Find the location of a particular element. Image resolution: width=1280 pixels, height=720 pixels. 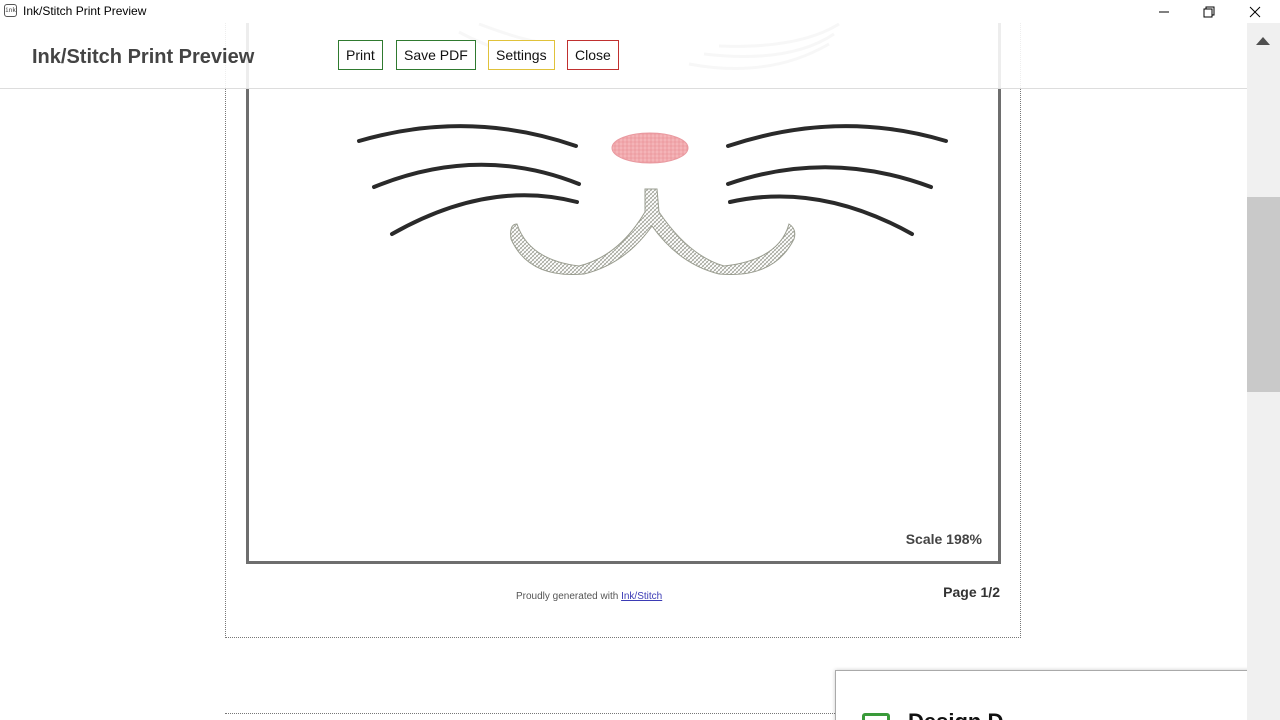

vertical-scrollbar is located at coordinates (1263, 371).